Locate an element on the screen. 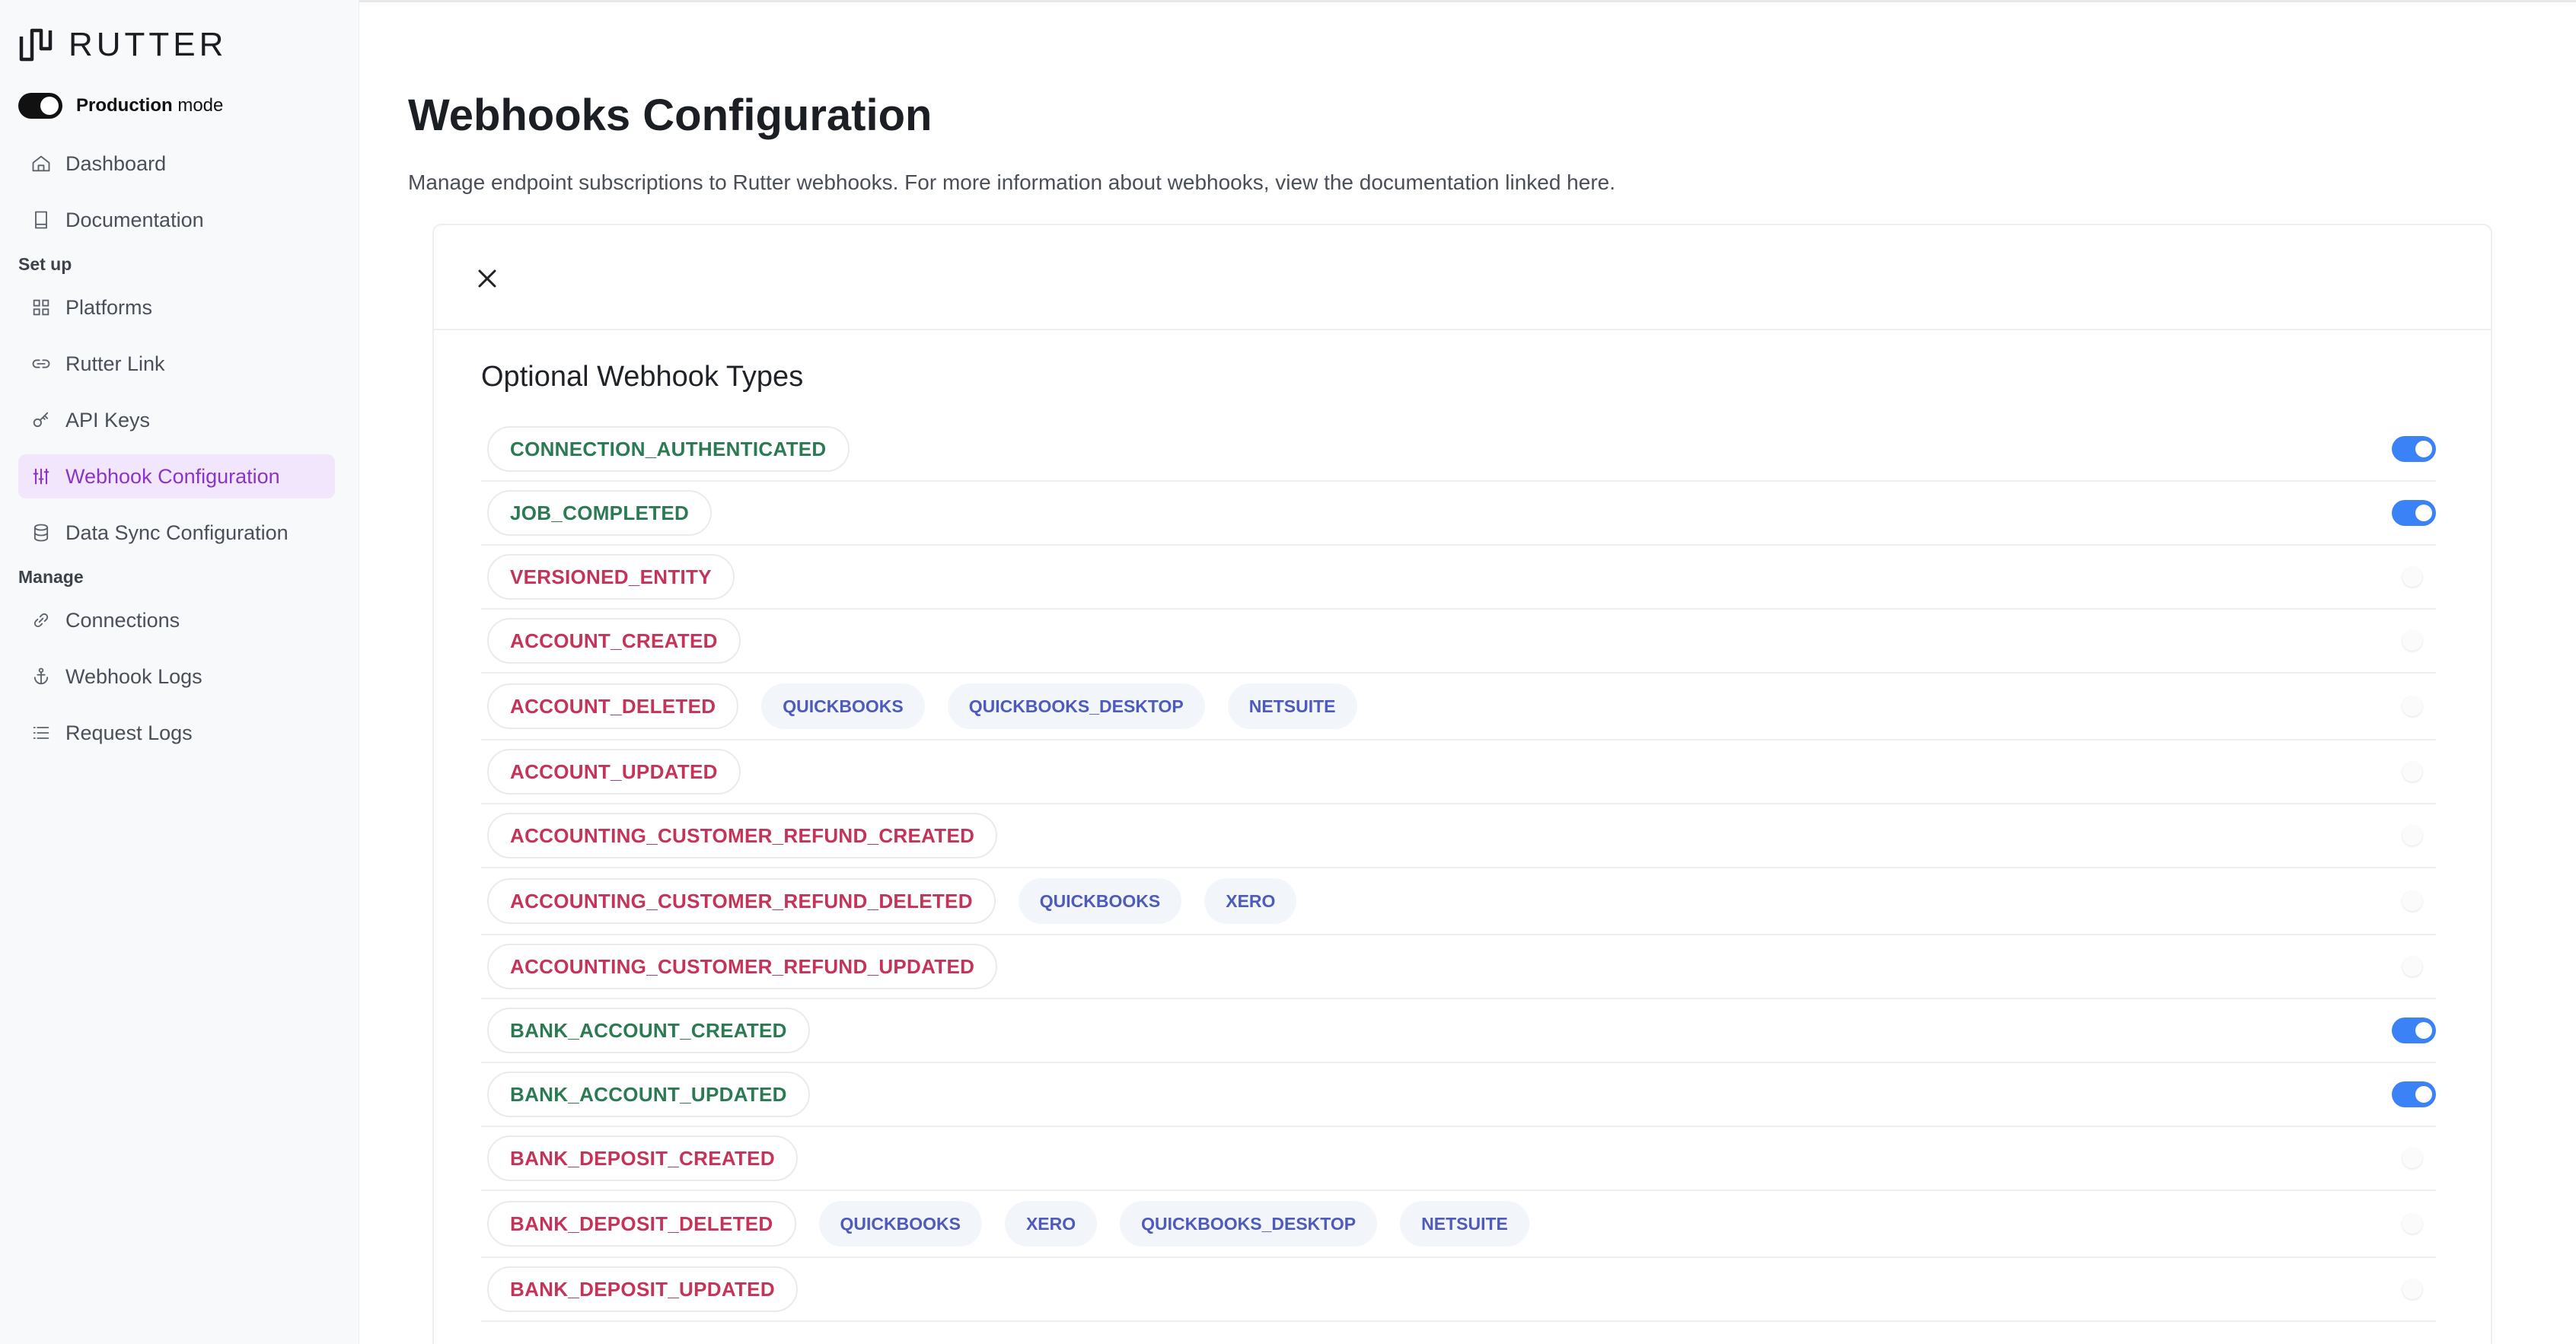  sidebar-item-label: Dashboard is located at coordinates (116, 163).